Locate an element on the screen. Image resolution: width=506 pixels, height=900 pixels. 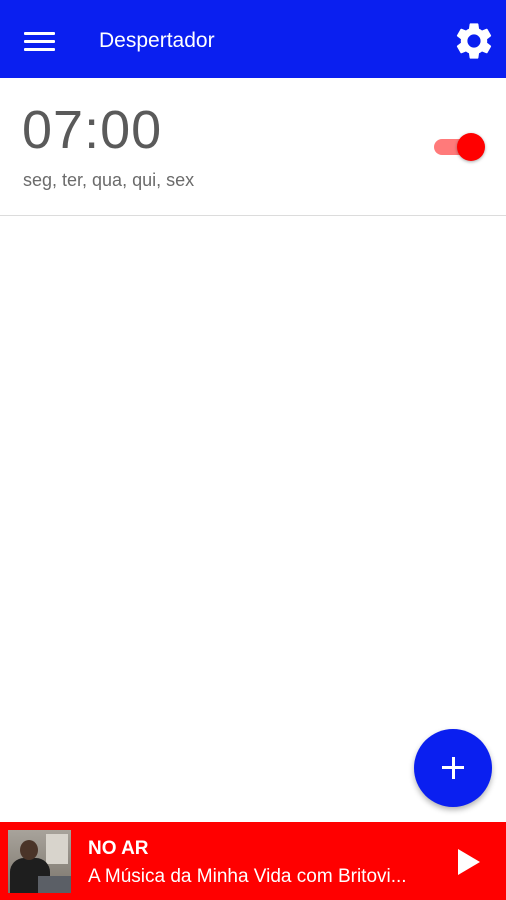
gear-icon is located at coordinates (474, 41).